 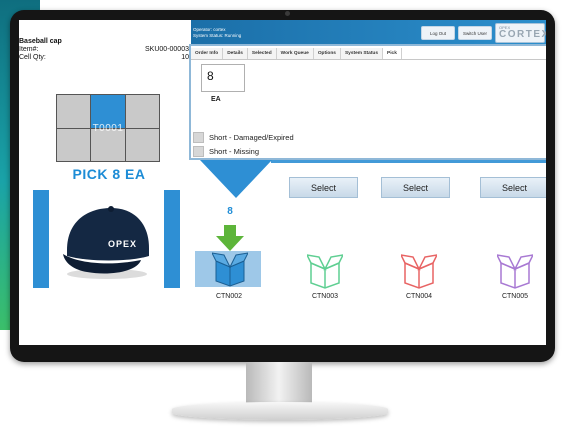 What do you see at coordinates (229, 296) in the screenshot?
I see `carton-label-ctn002: CTN002` at bounding box center [229, 296].